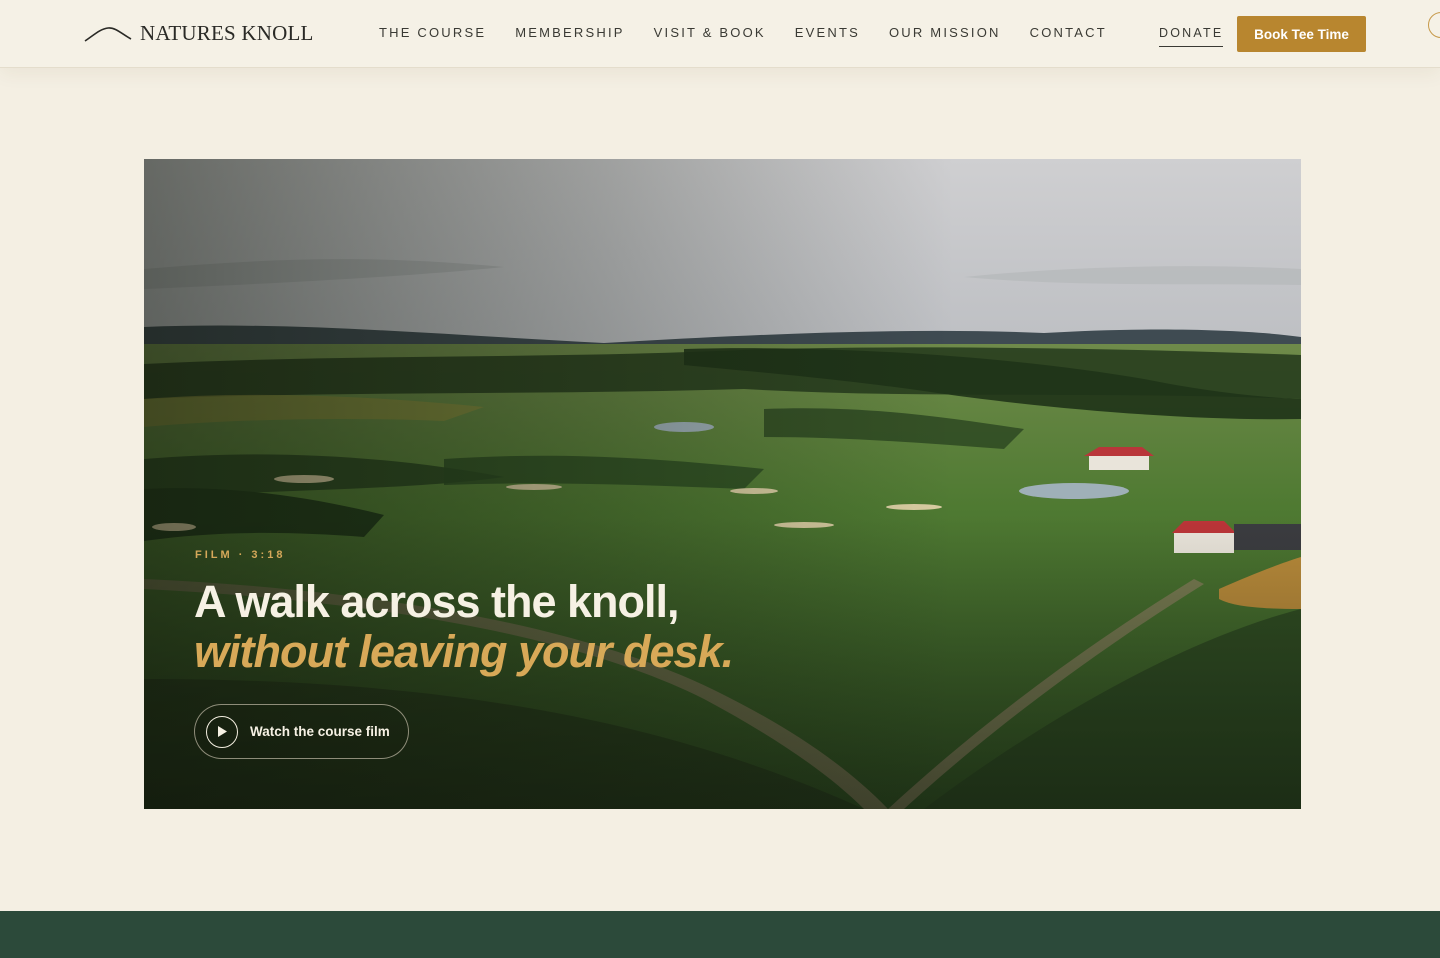 The height and width of the screenshot is (958, 1440). What do you see at coordinates (1434, 25) in the screenshot?
I see `partial-ring-icon` at bounding box center [1434, 25].